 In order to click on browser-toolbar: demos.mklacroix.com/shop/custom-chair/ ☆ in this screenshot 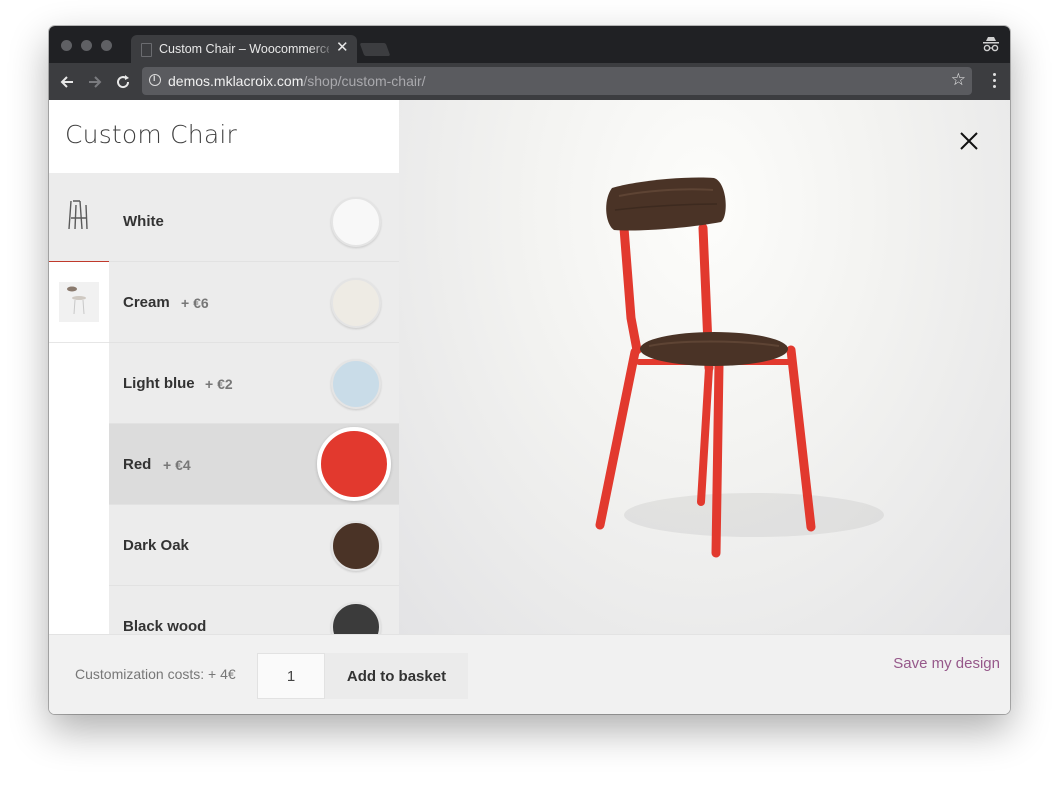, I will do `click(529, 81)`.